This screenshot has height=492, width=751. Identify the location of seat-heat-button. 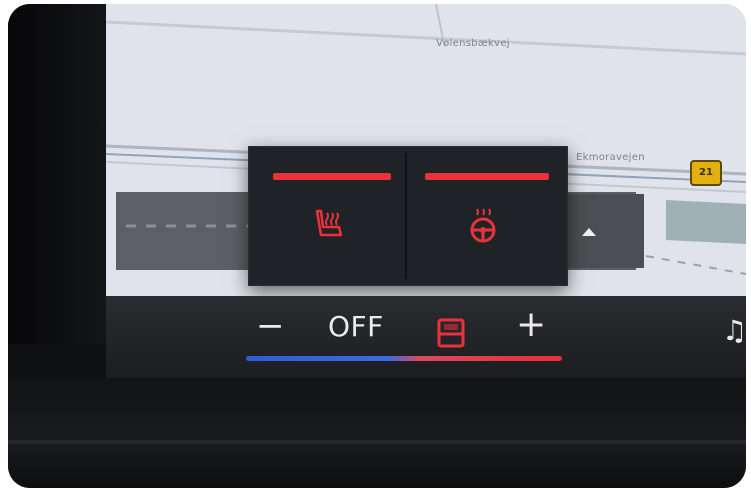
(327, 216).